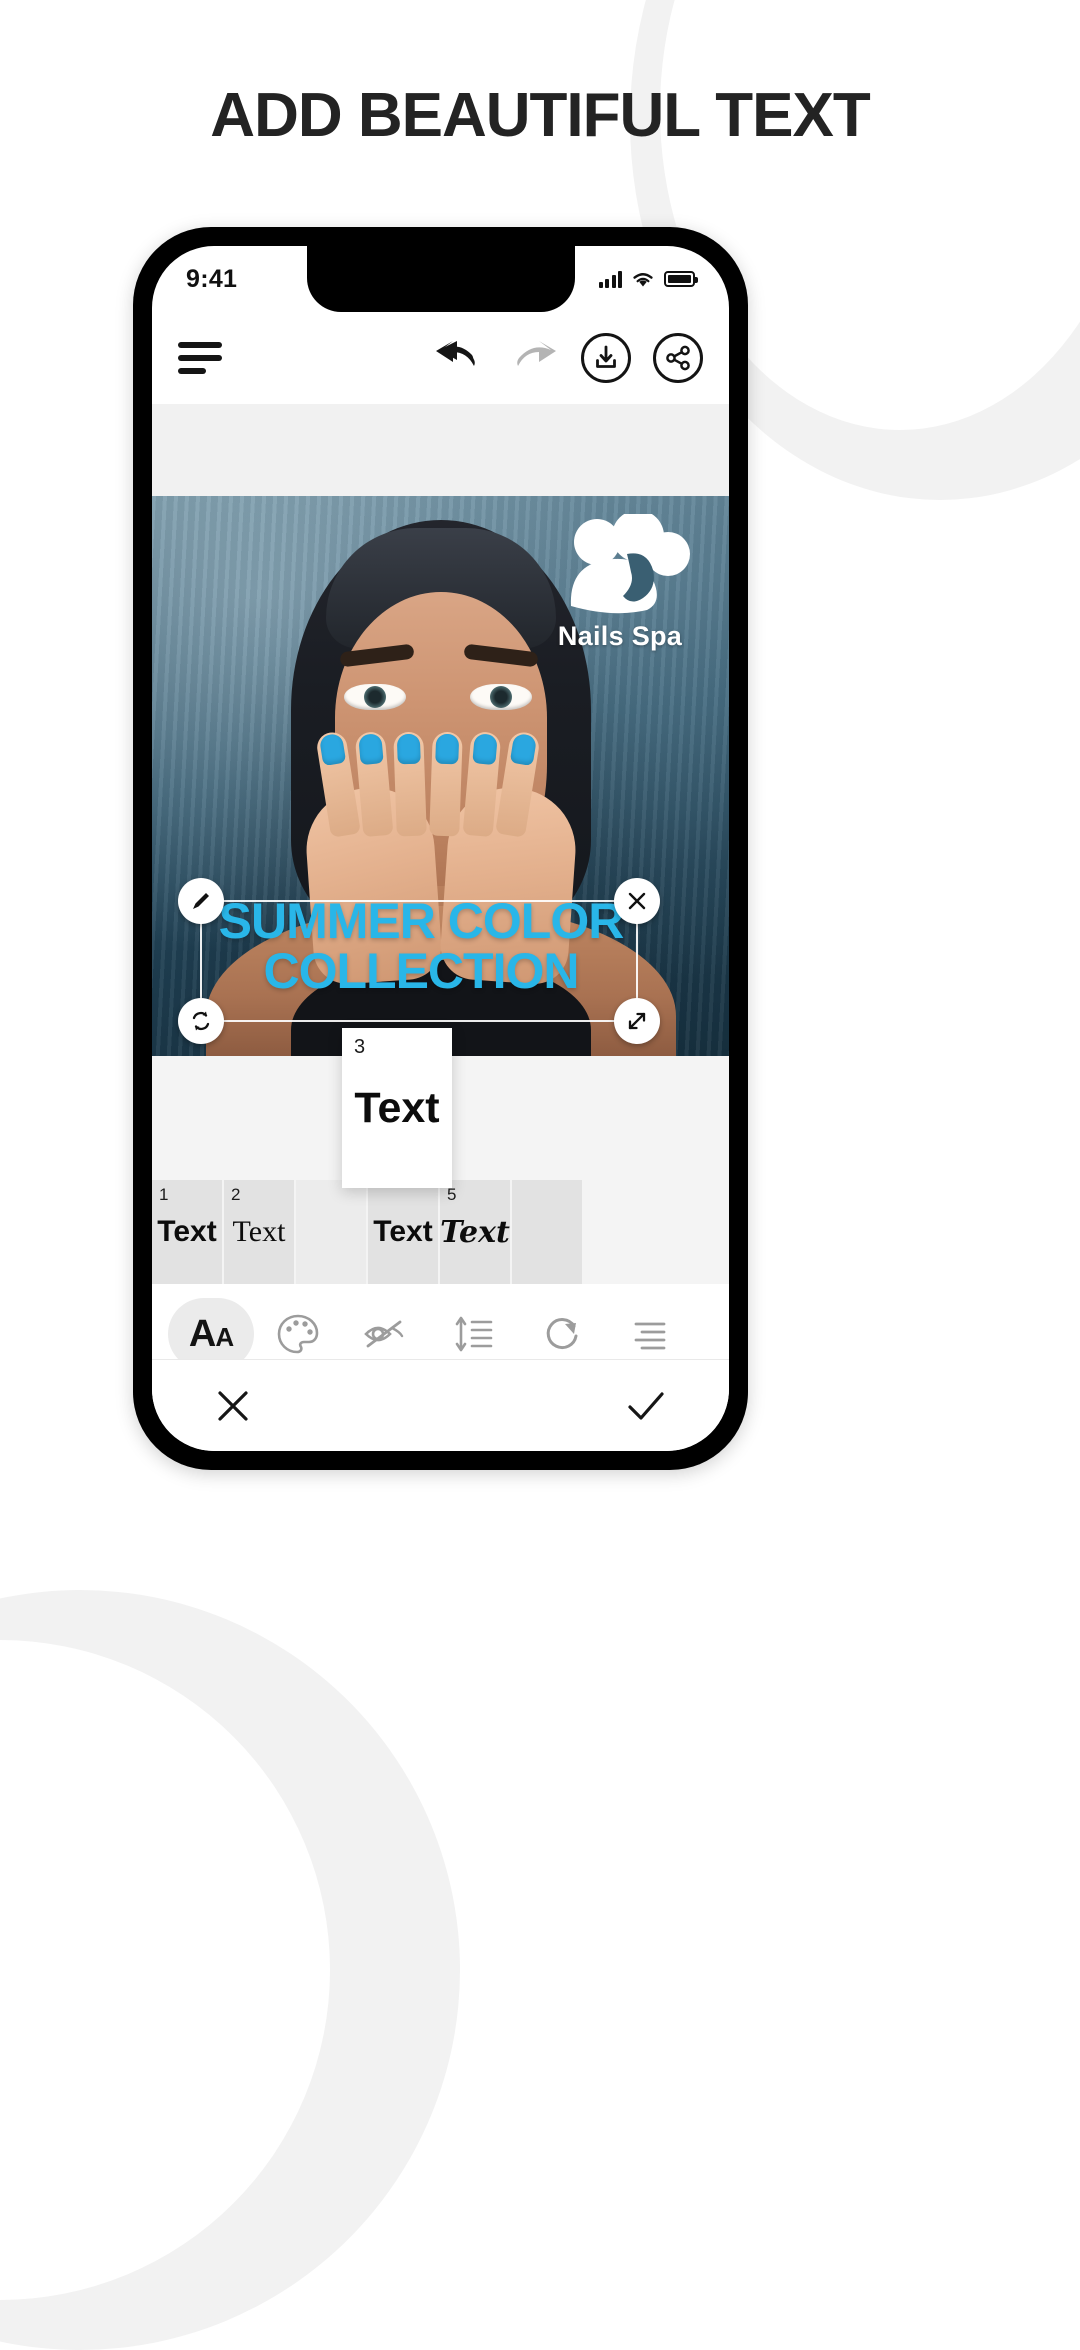 The height and width of the screenshot is (2350, 1080). Describe the element at coordinates (630, 562) in the screenshot. I see `nails-spa-logo-icon` at that location.